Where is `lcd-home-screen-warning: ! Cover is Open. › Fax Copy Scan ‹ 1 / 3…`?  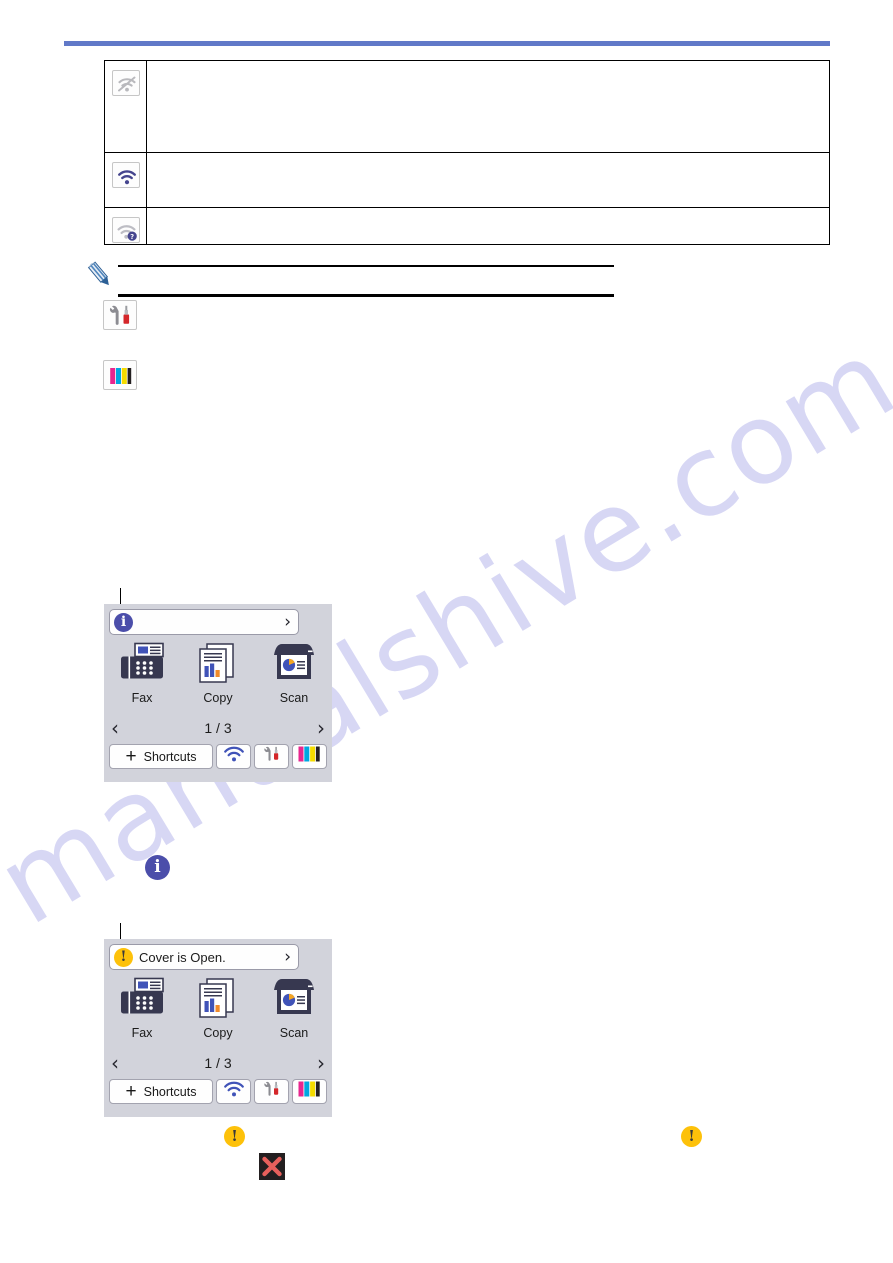
lcd-home-screen-warning: ! Cover is Open. › Fax Copy Scan ‹ 1 / 3… is located at coordinates (218, 1028).